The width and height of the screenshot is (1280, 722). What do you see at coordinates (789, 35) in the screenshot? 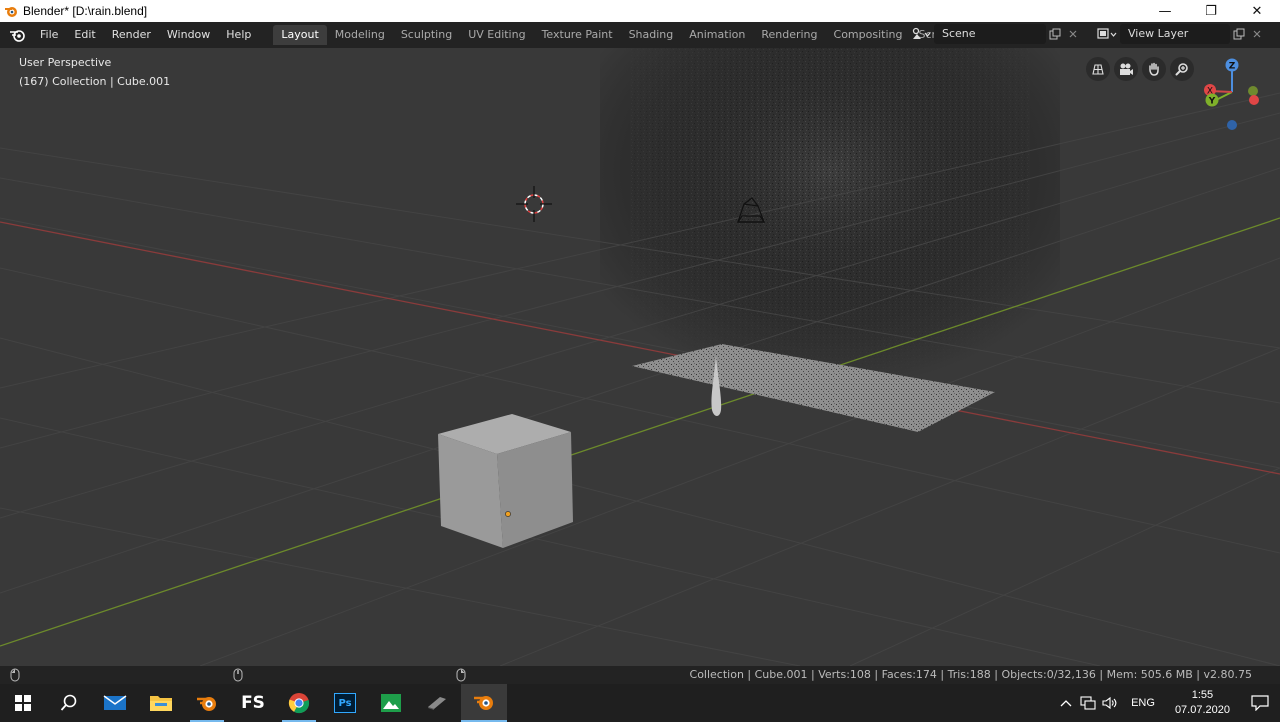
I see `tab-rendering: Rendering` at bounding box center [789, 35].